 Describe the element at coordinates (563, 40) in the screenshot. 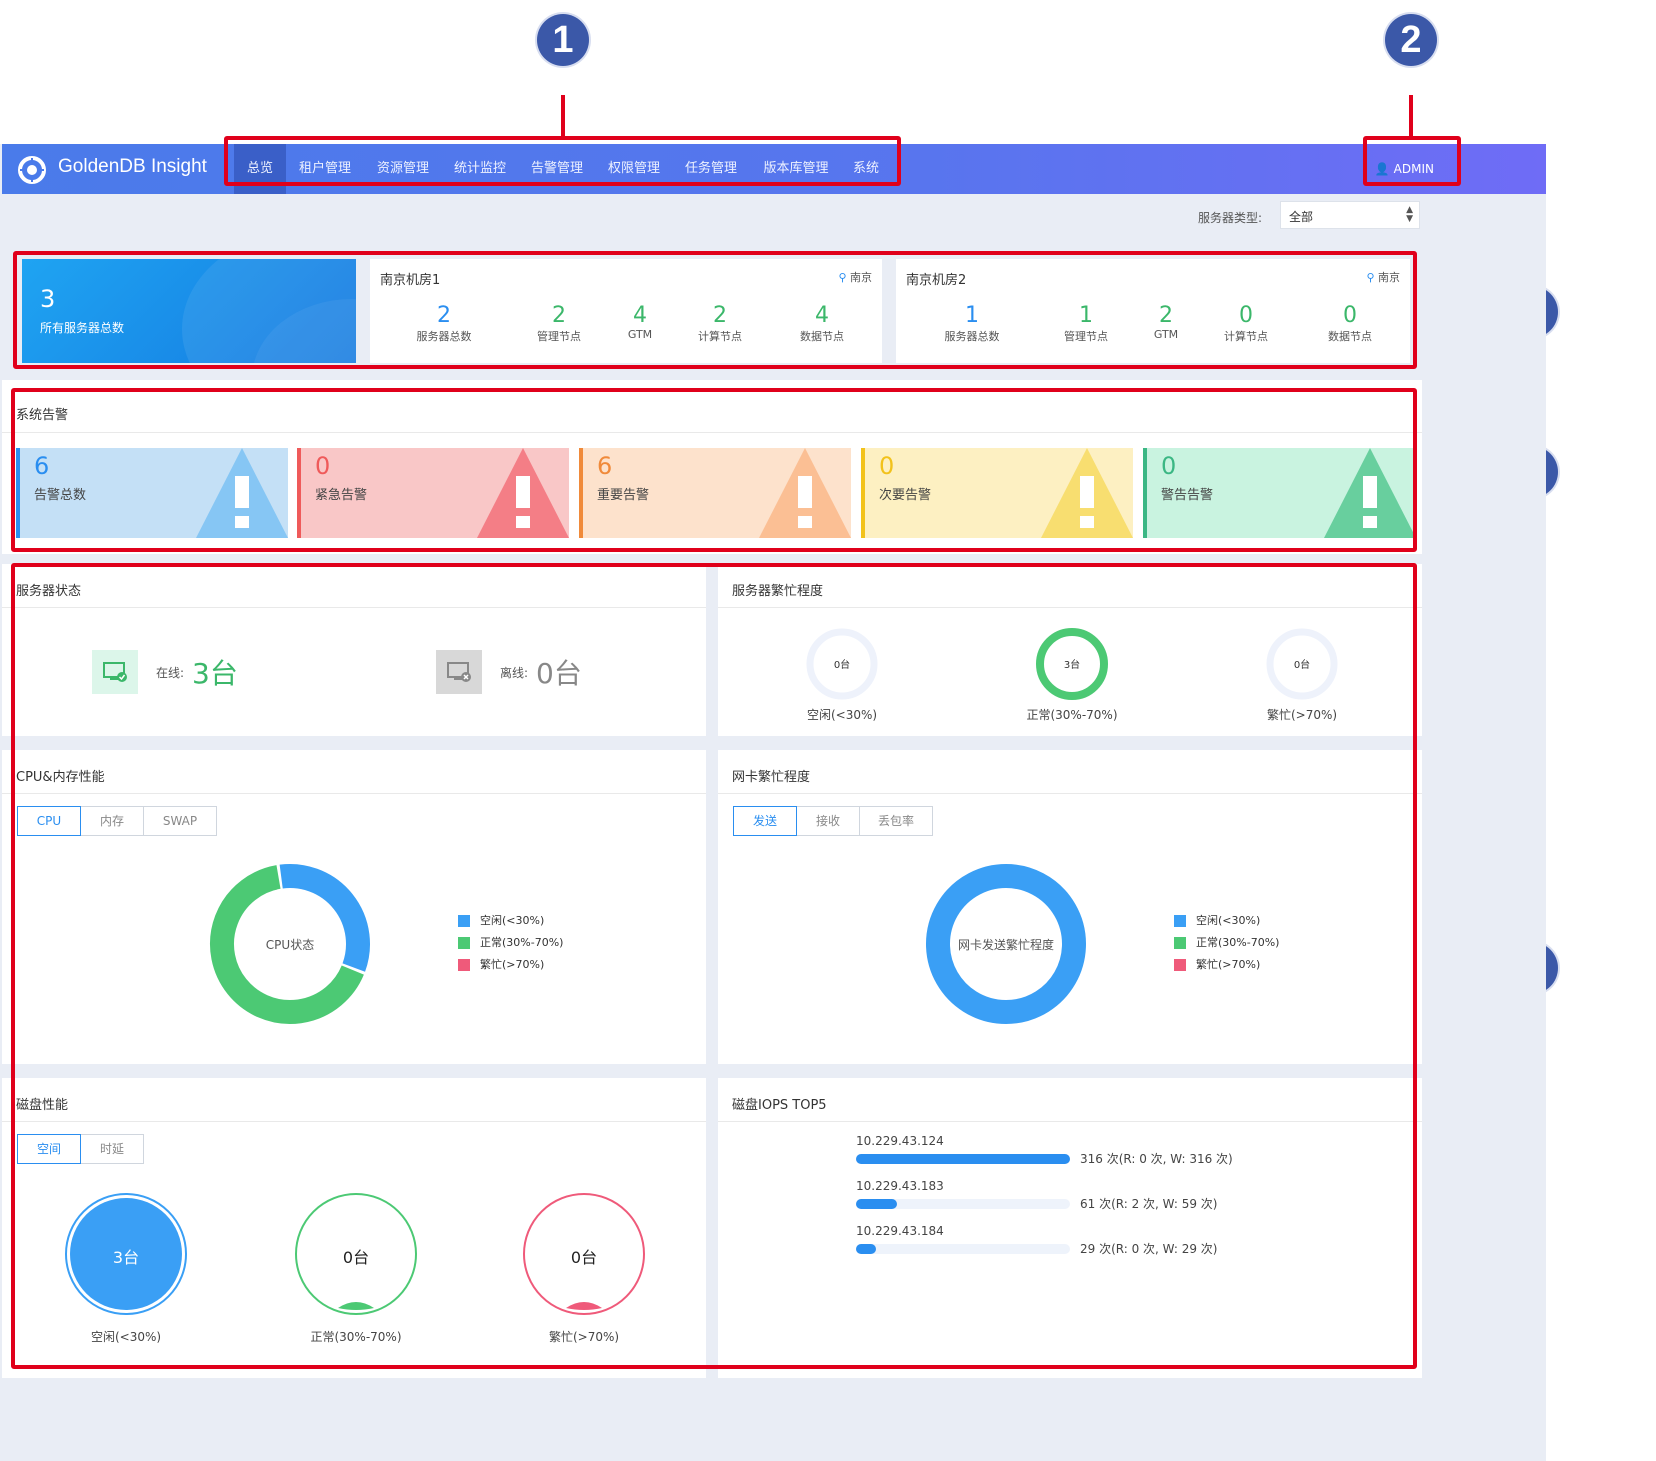

I see `annotation-marker-1: 1` at that location.